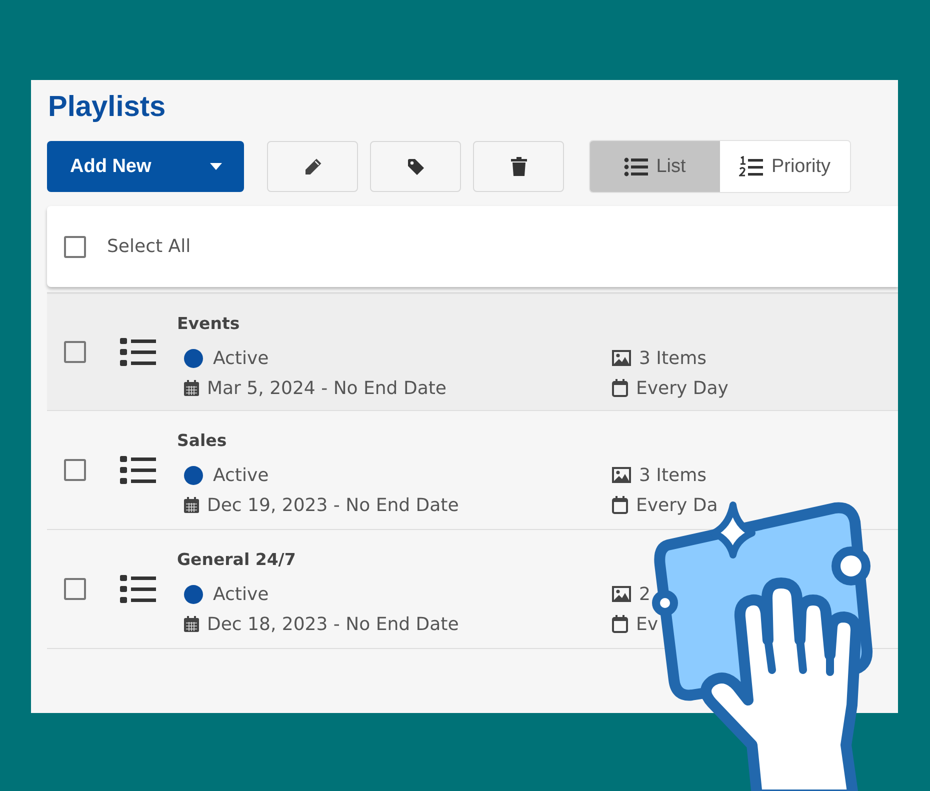 The width and height of the screenshot is (930, 791). What do you see at coordinates (149, 246) in the screenshot?
I see `select-all-label: Select All` at bounding box center [149, 246].